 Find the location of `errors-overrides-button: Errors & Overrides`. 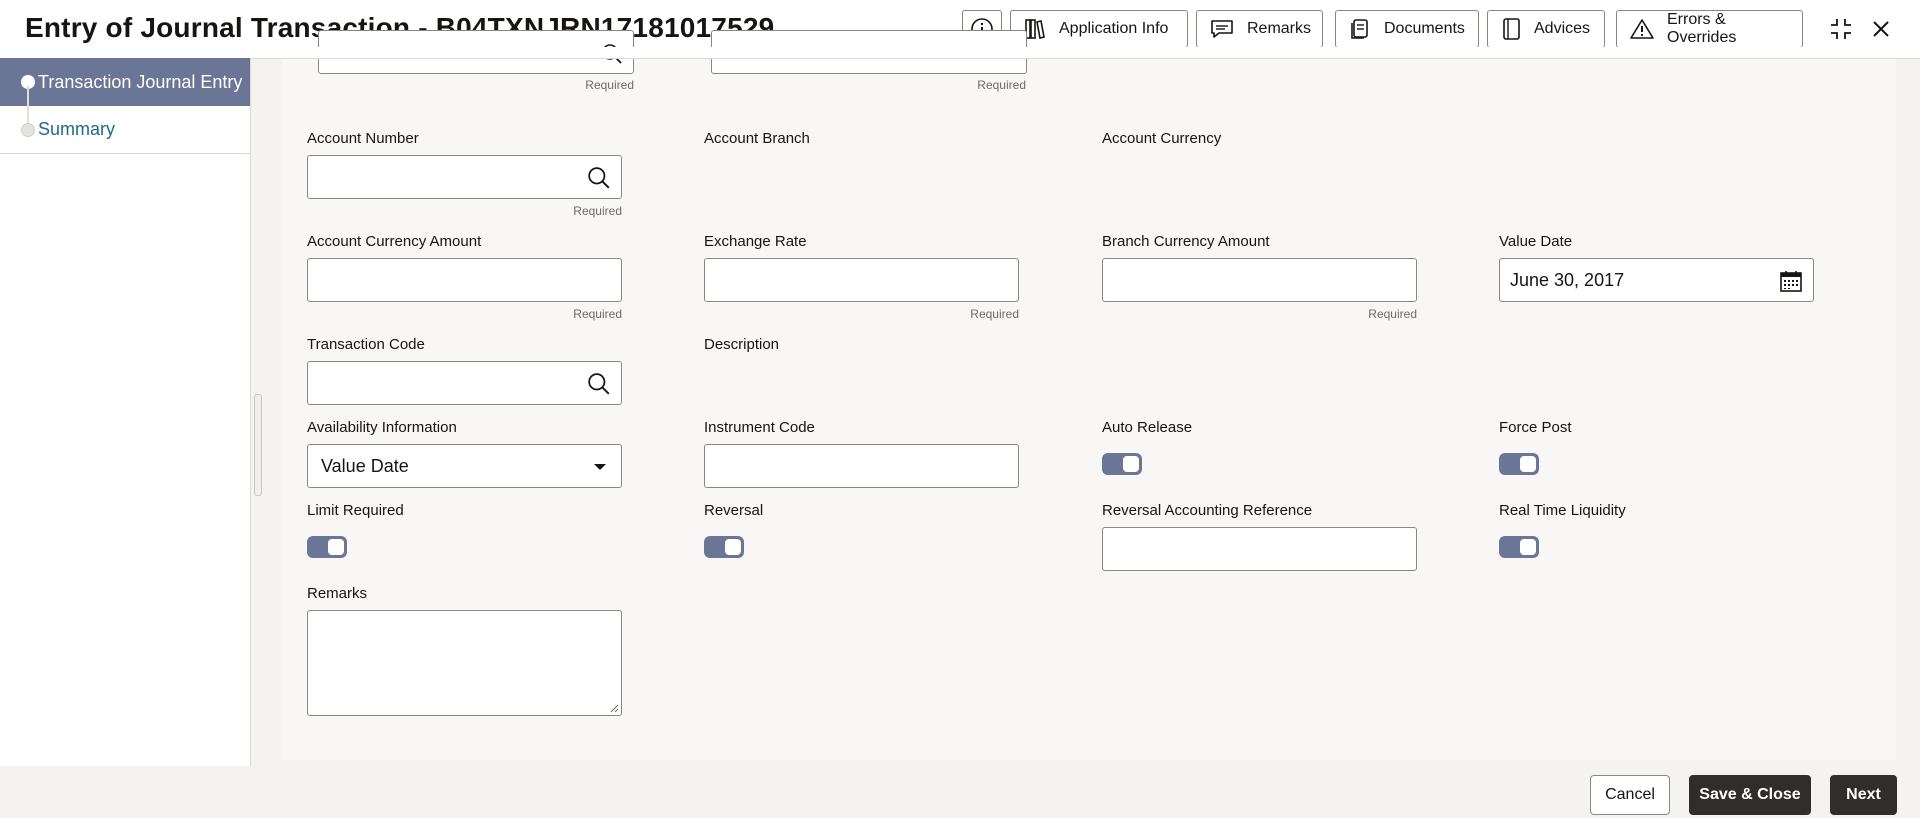

errors-overrides-button: Errors & Overrides is located at coordinates (1709, 29).